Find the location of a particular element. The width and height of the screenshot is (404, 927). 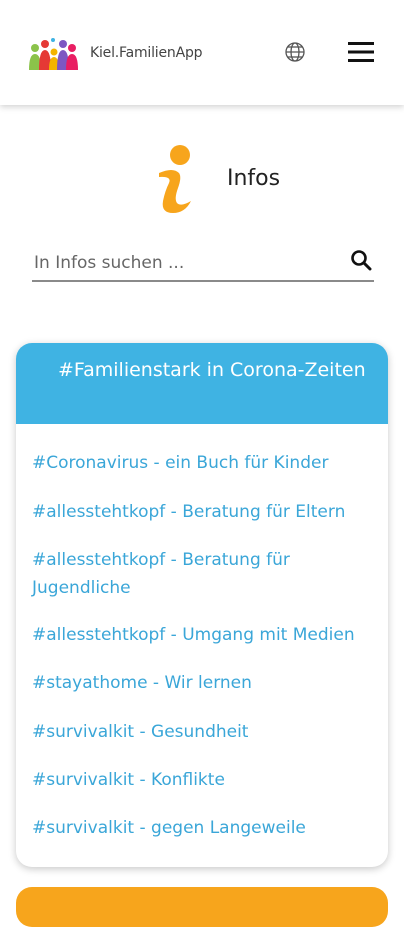

brand-name: Kiel.FamilienApp is located at coordinates (146, 53).